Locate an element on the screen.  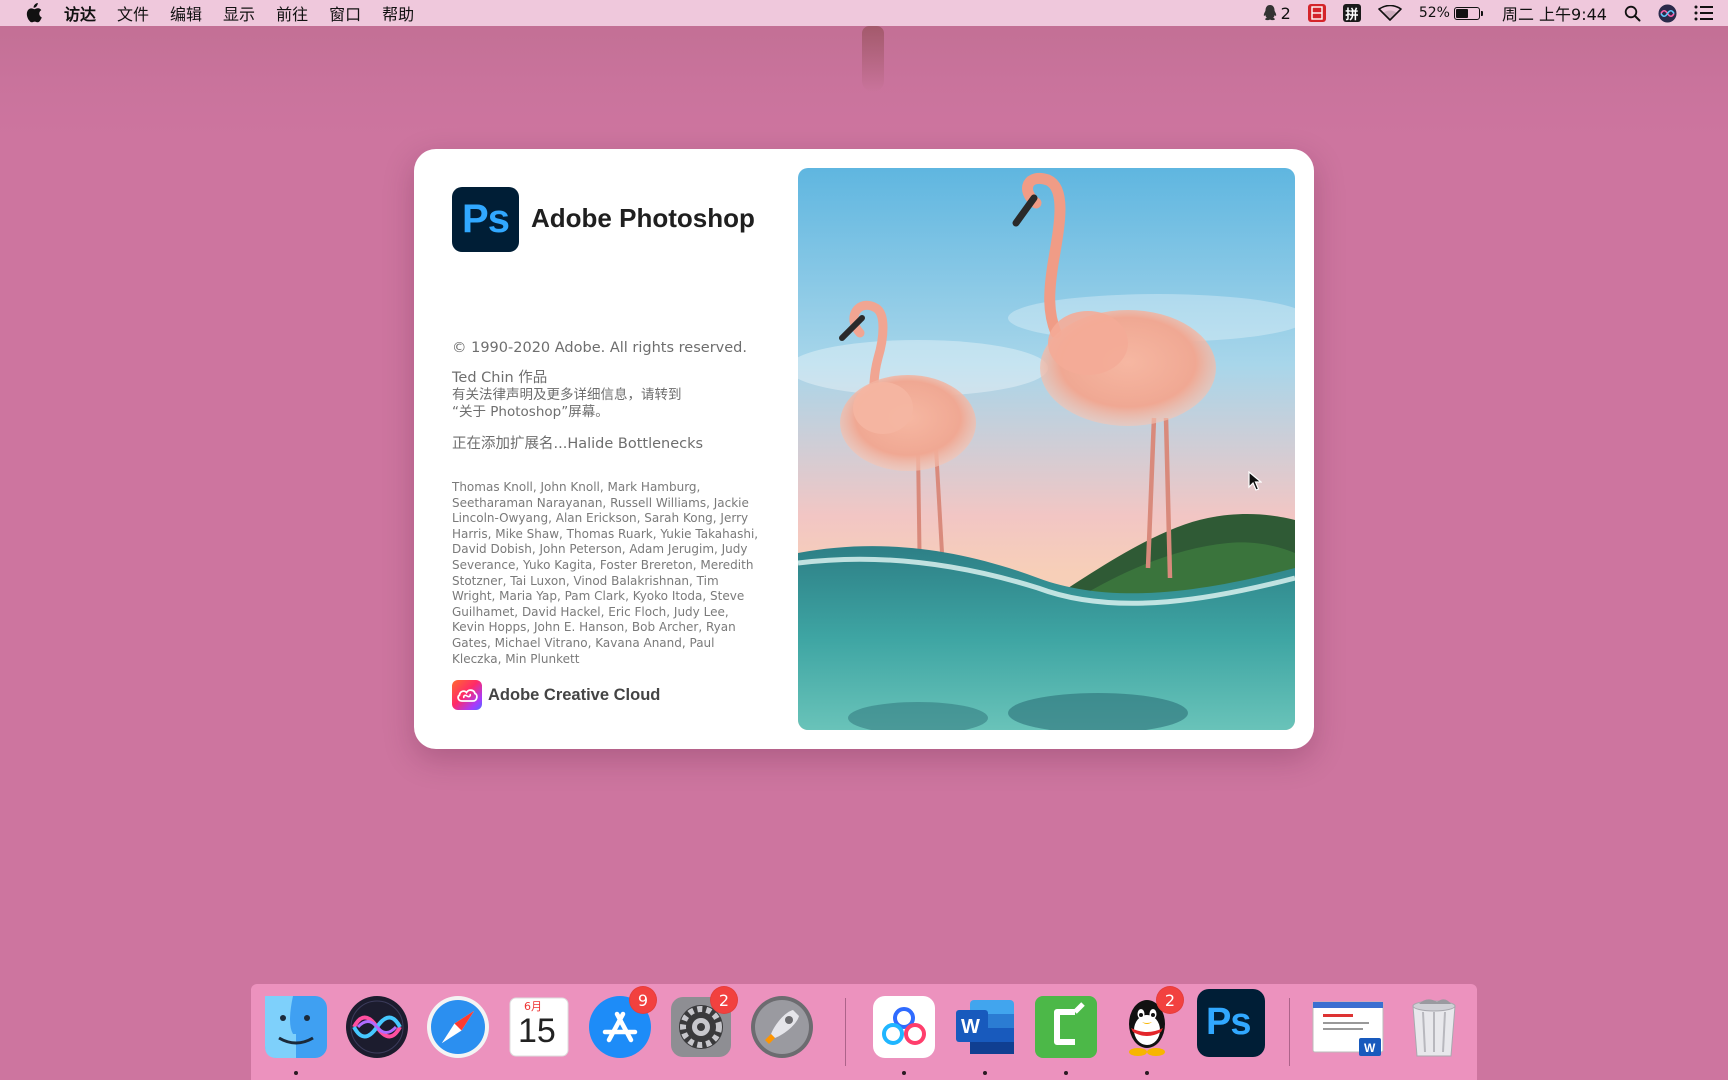
qq-badge: 2 is located at coordinates (1170, 1000).